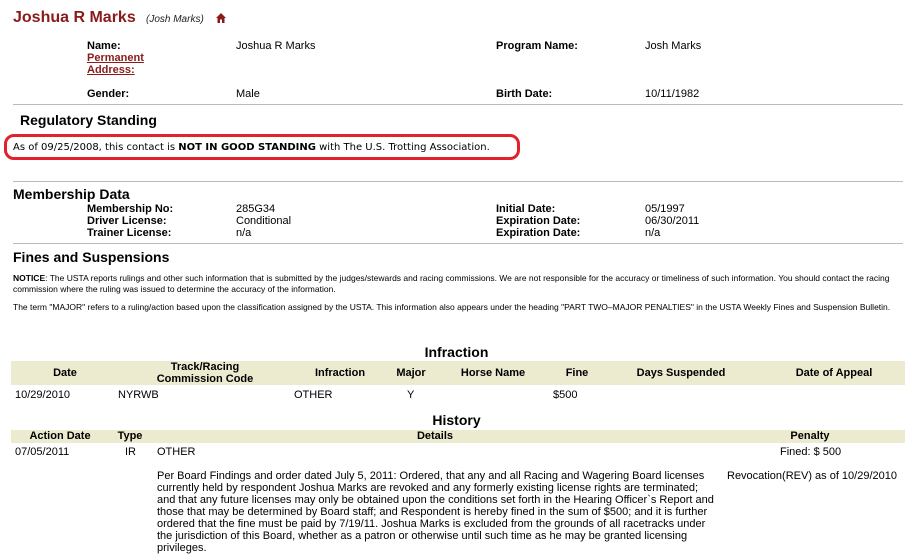  Describe the element at coordinates (176, 452) in the screenshot. I see `history-category: OTHER` at that location.